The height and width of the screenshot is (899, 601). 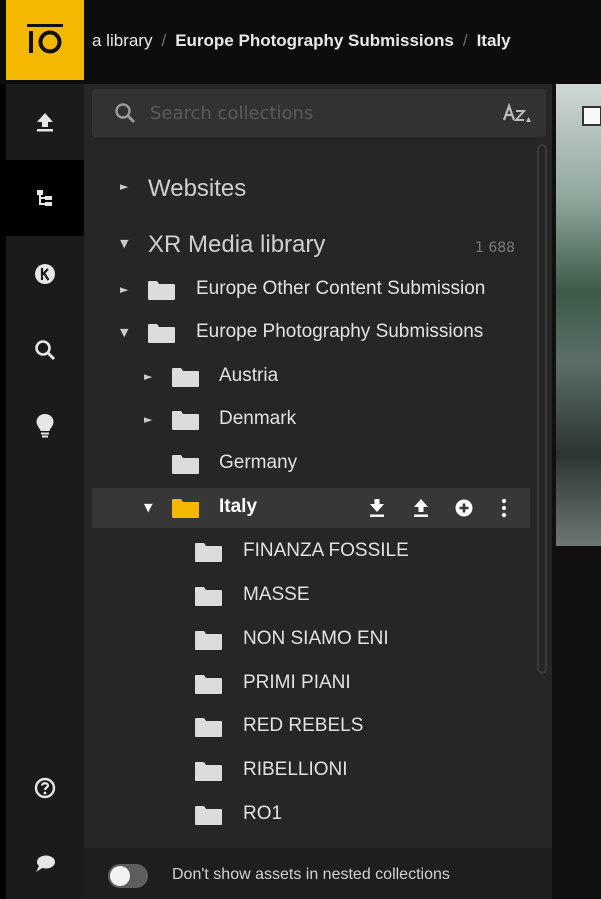 What do you see at coordinates (504, 508) in the screenshot?
I see `more-vertical-icon` at bounding box center [504, 508].